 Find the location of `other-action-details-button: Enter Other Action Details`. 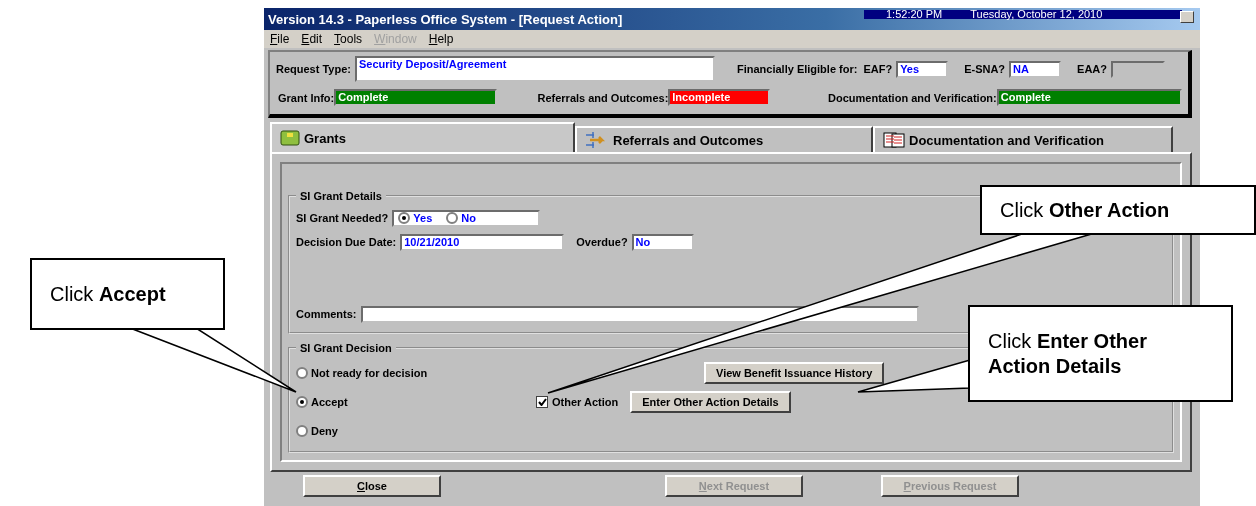

other-action-details-button: Enter Other Action Details is located at coordinates (710, 401).